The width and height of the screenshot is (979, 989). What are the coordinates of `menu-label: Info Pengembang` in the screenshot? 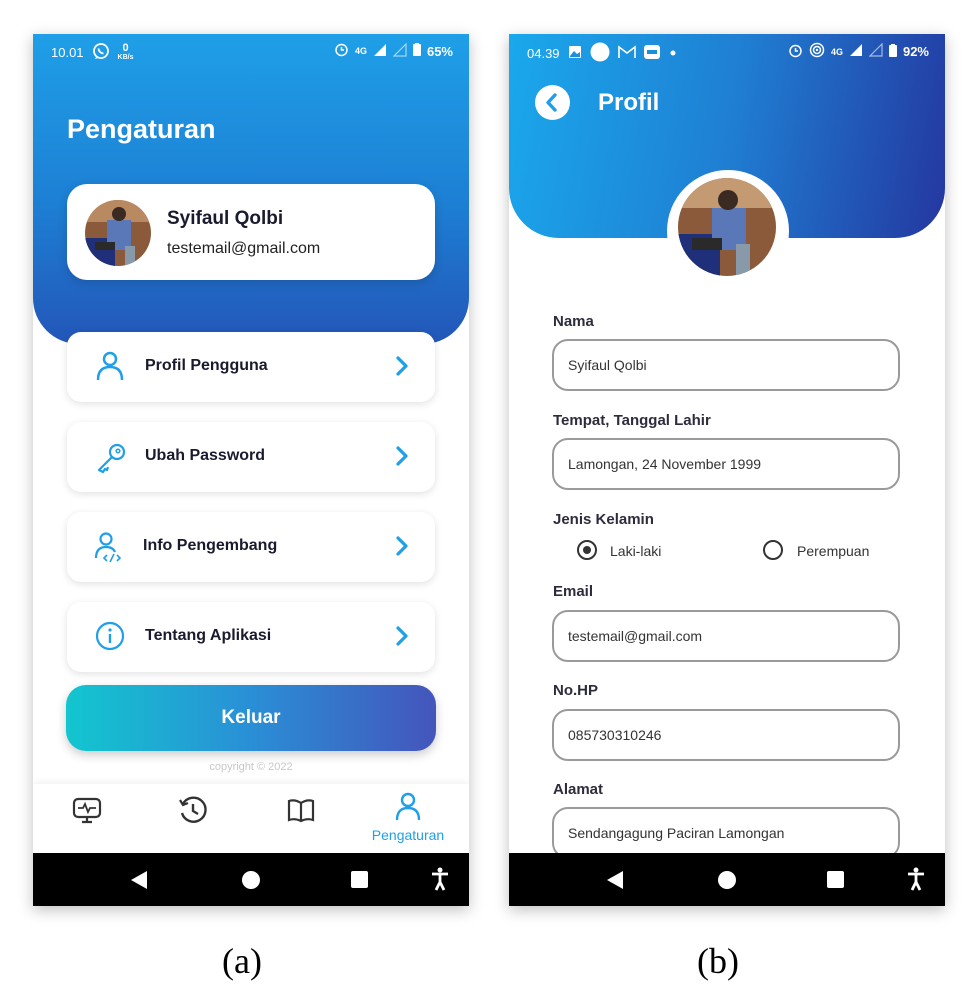 It's located at (210, 545).